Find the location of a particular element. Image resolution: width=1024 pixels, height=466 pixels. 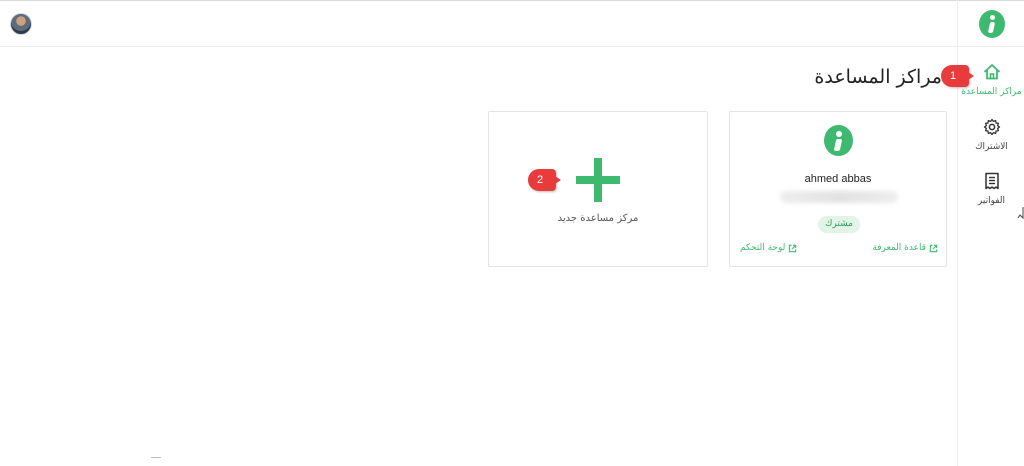

user-avatar is located at coordinates (21, 24).